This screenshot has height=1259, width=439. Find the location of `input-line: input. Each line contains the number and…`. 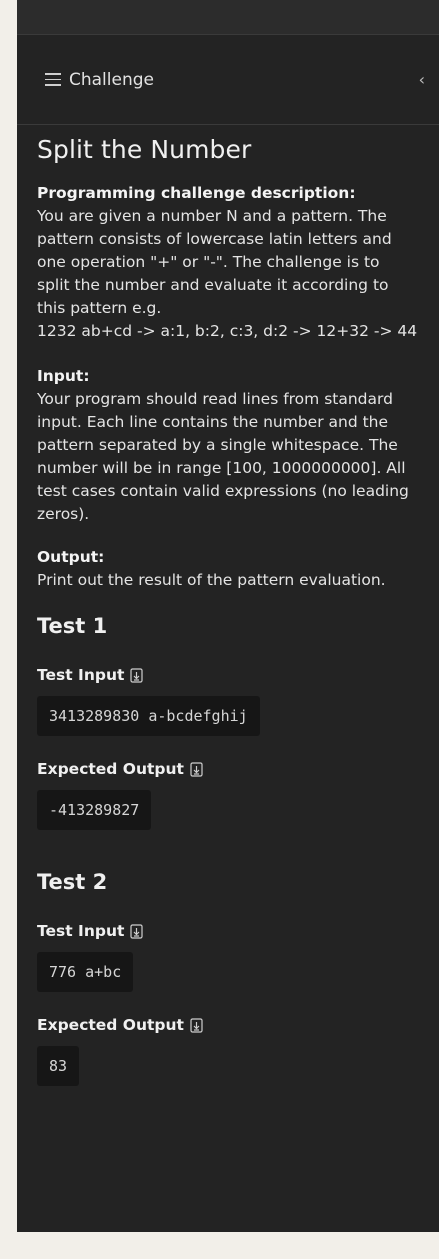

input-line: input. Each line contains the number and… is located at coordinates (213, 422).